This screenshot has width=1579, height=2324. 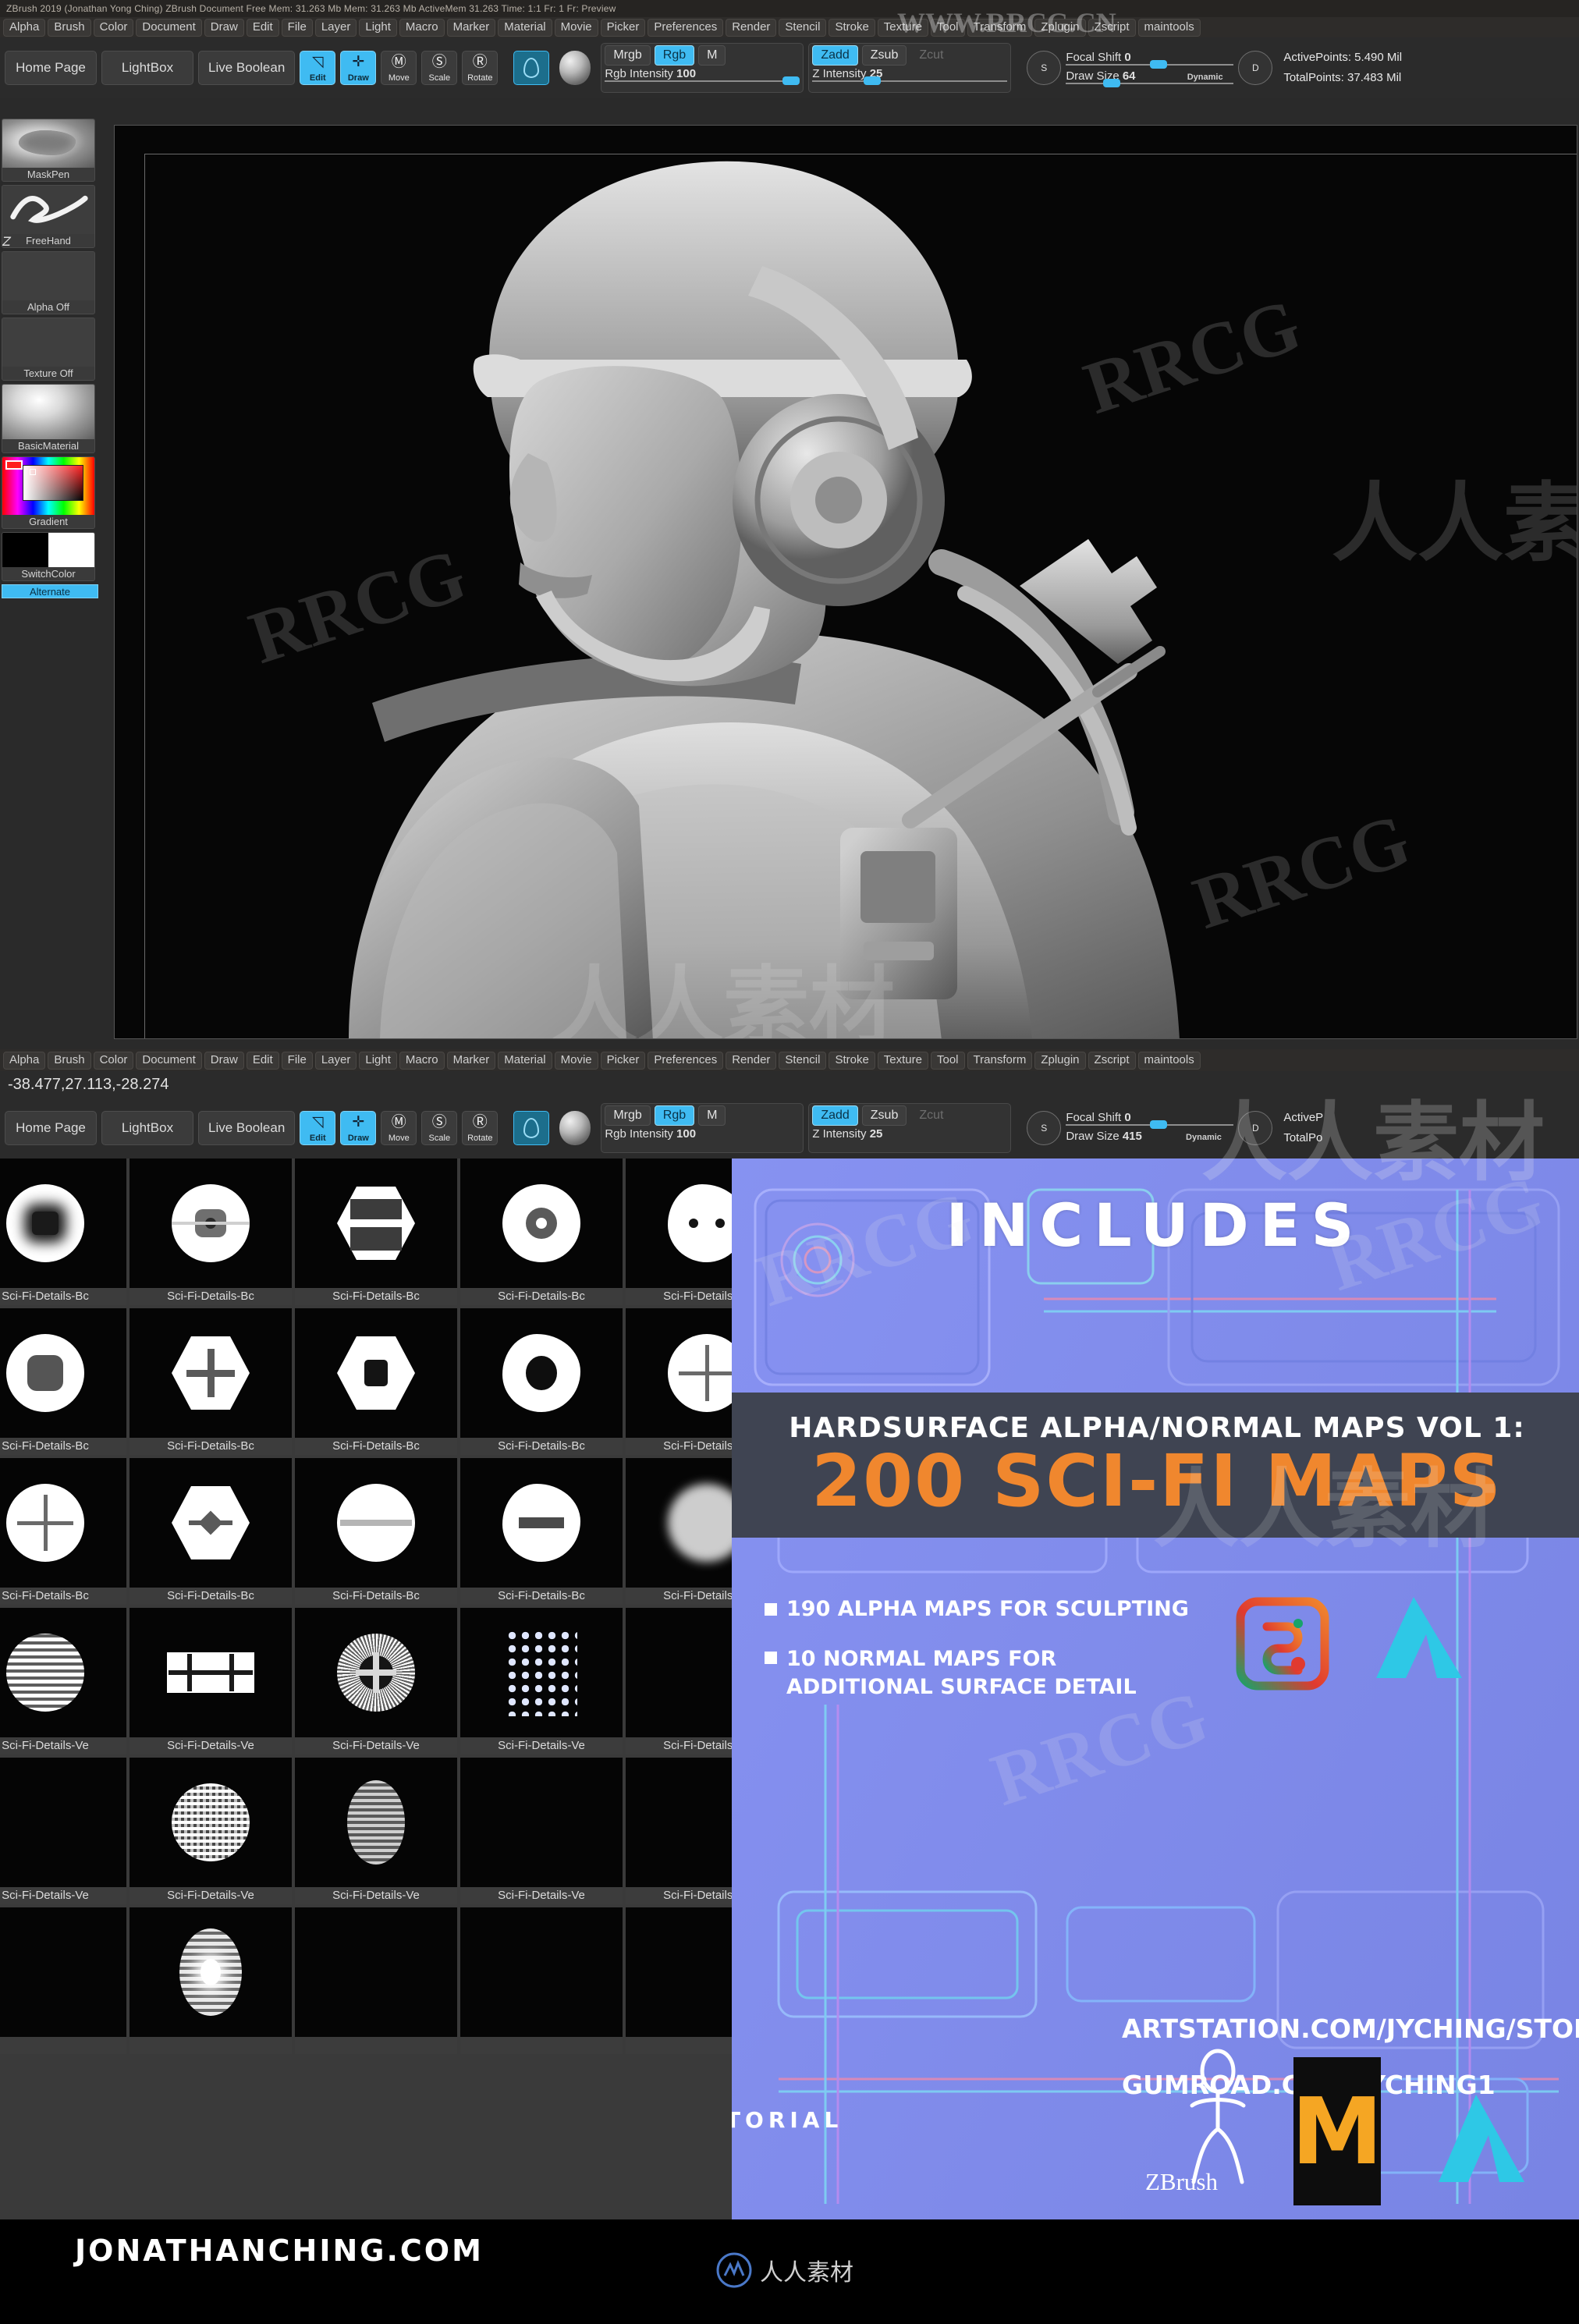 I want to click on zadd-button: Zadd, so click(x=835, y=55).